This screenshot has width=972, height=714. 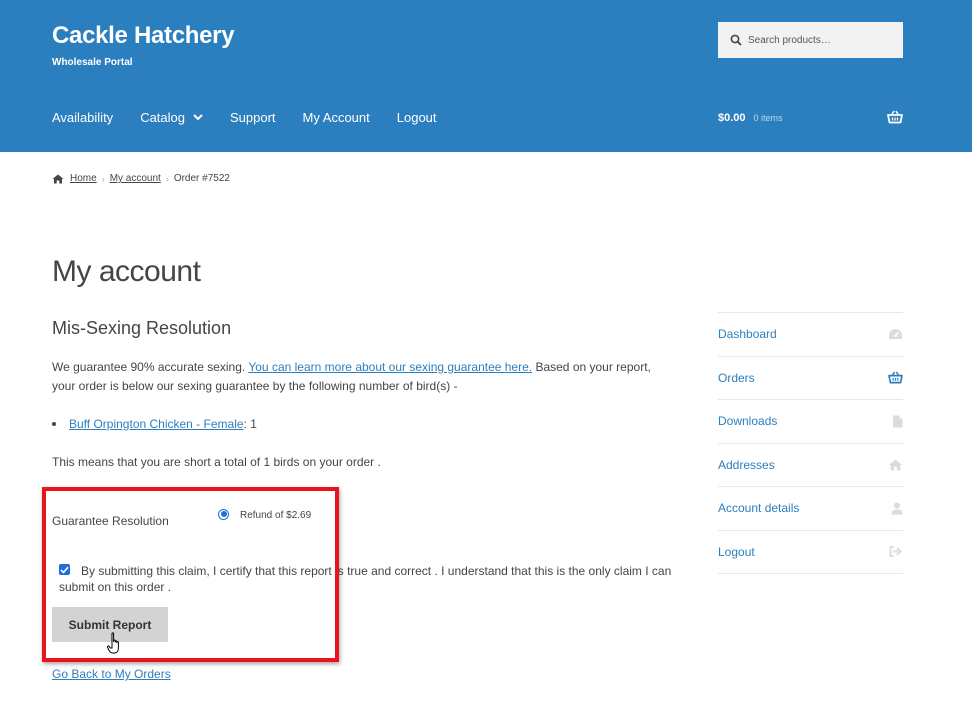 What do you see at coordinates (54, 424) in the screenshot?
I see `bullet` at bounding box center [54, 424].